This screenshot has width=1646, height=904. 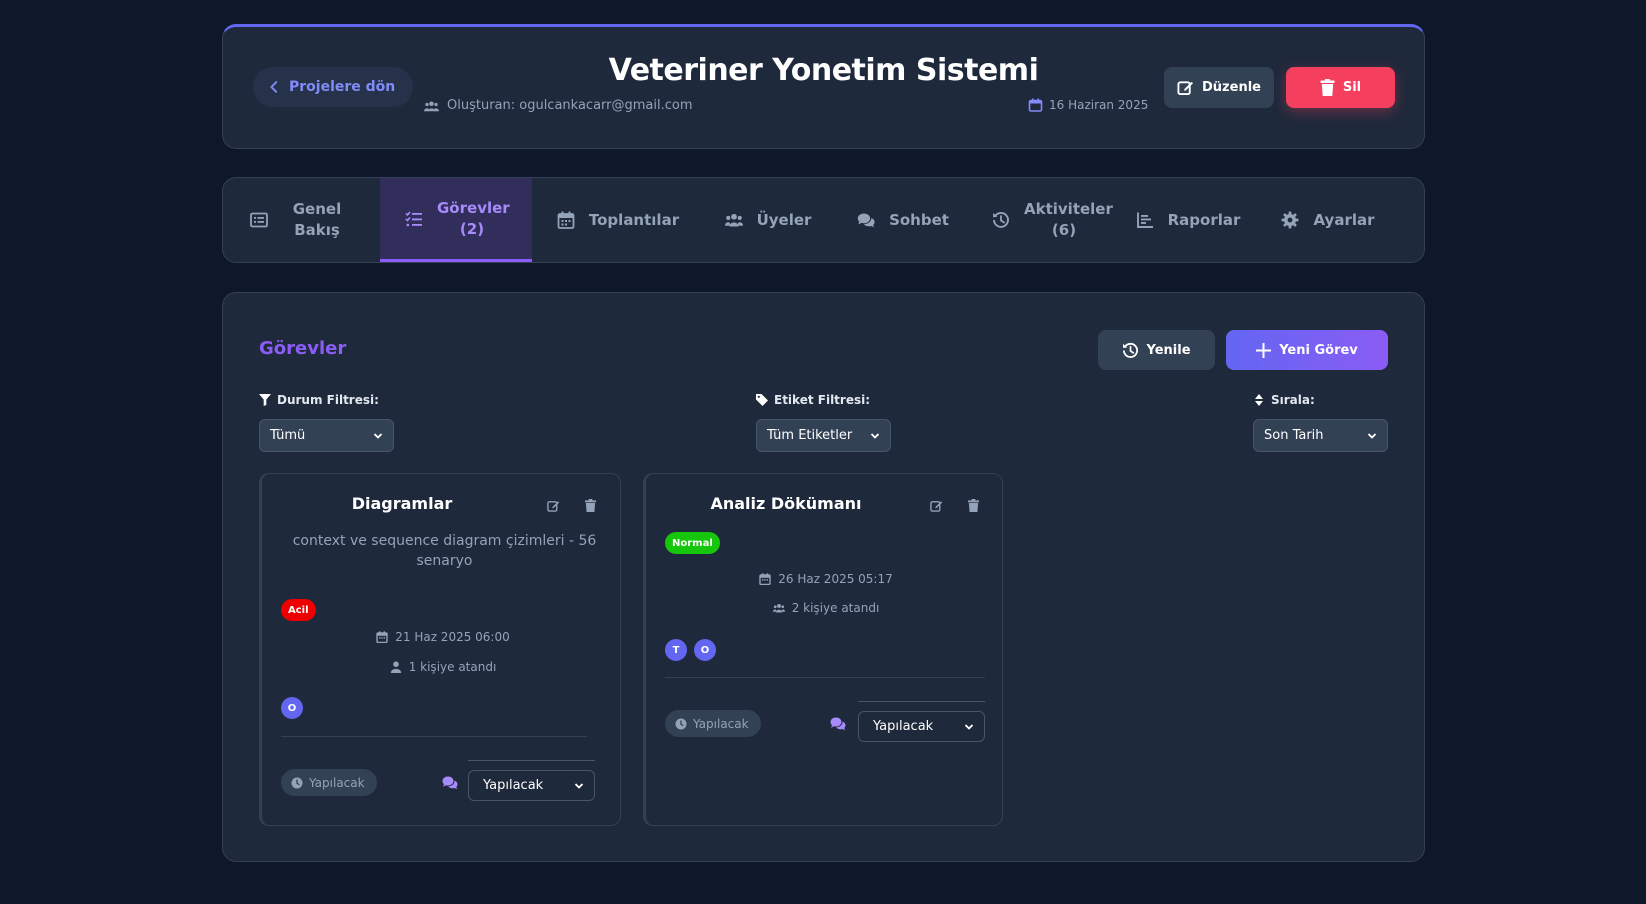 I want to click on tab-chat: Sohbet, so click(x=903, y=220).